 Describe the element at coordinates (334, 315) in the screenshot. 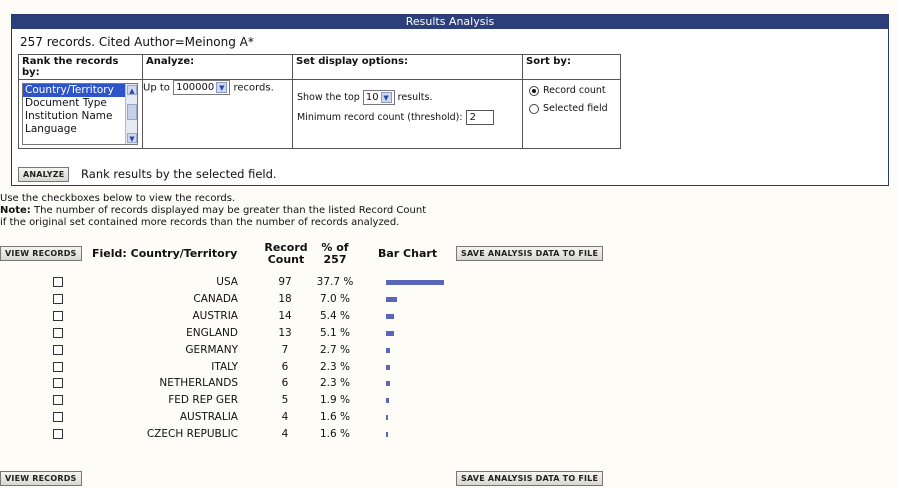

I see `row-percent: 5.4 %` at that location.